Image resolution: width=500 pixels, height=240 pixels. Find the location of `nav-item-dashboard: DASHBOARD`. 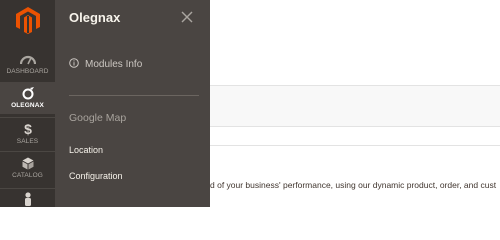

nav-item-dashboard: DASHBOARD is located at coordinates (27, 64).